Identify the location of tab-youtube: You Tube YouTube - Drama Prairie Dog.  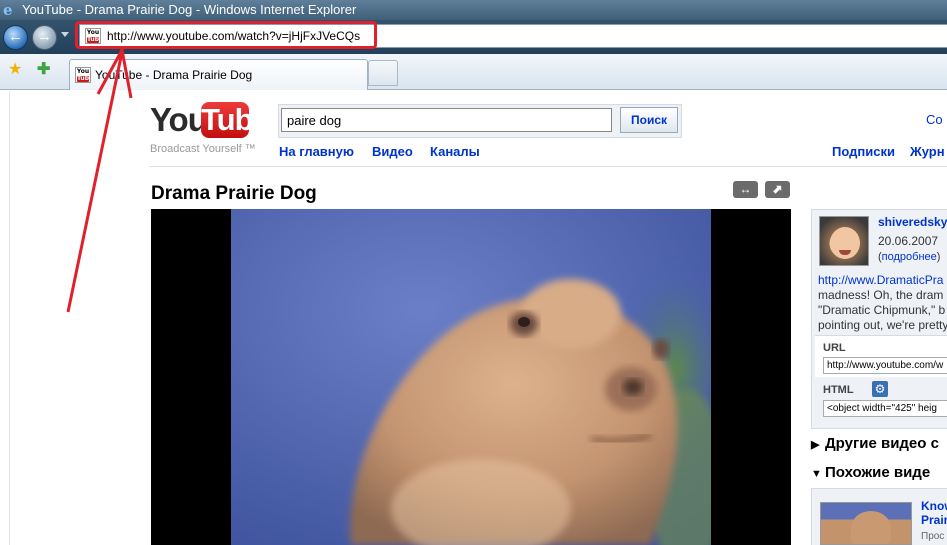
(218, 74).